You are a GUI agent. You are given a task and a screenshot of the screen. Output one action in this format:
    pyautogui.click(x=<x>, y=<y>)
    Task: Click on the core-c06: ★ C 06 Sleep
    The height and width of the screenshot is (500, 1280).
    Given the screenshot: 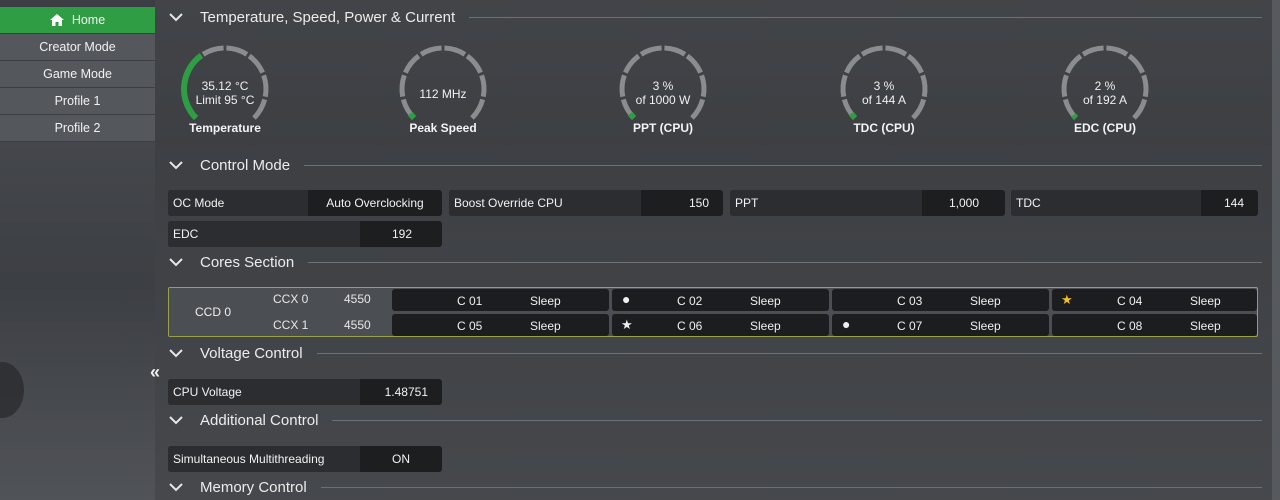 What is the action you would take?
    pyautogui.click(x=720, y=325)
    